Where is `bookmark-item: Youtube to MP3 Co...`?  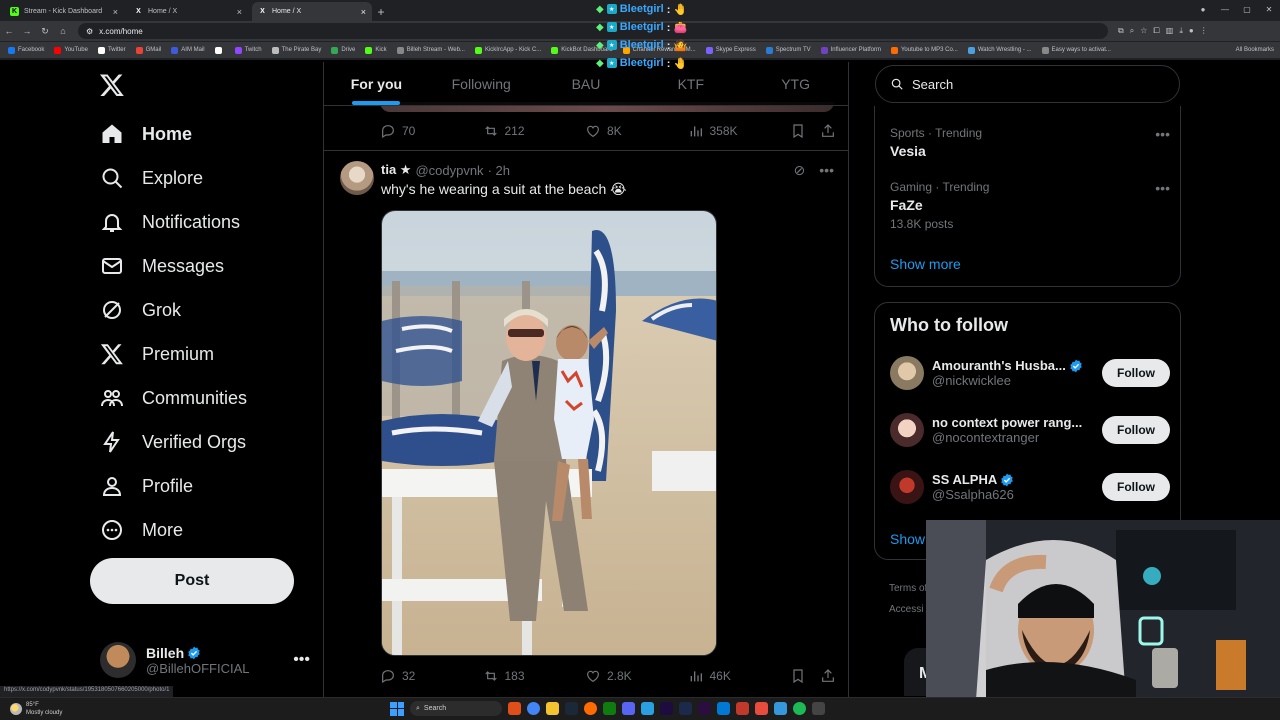
bookmark-item: Youtube to MP3 Co... is located at coordinates (924, 50).